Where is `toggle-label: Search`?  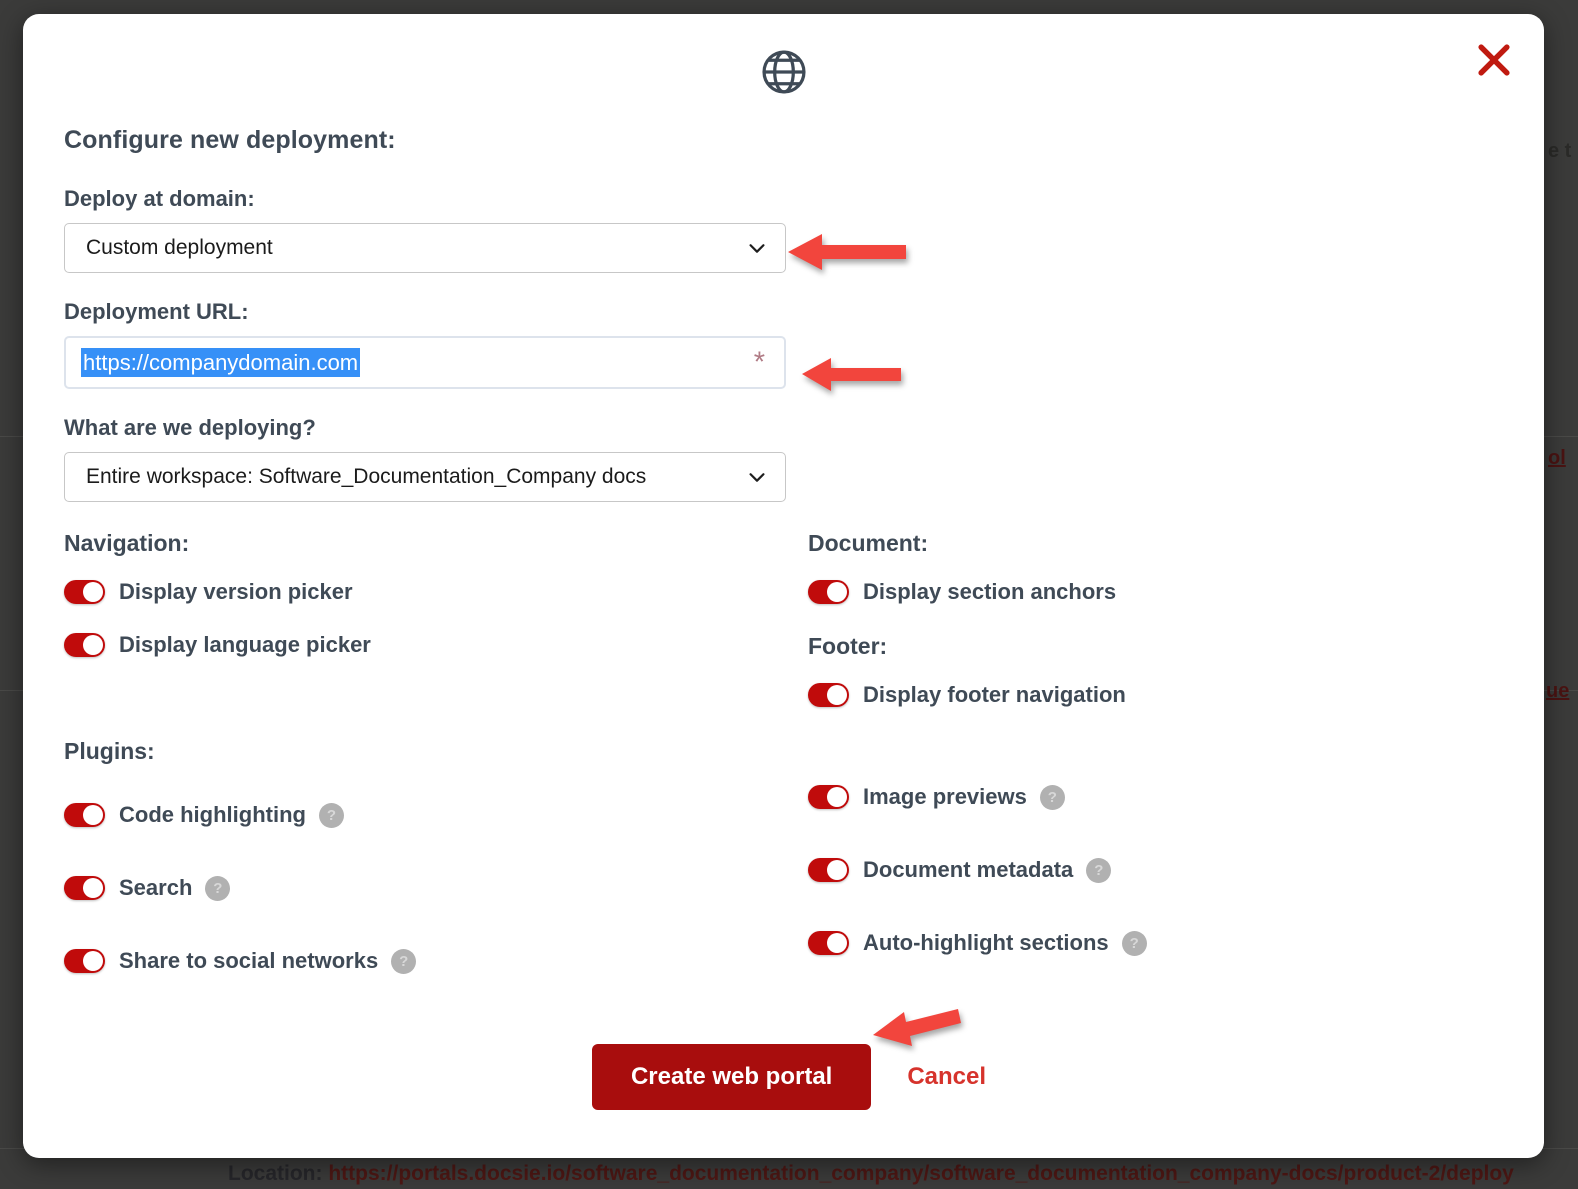
toggle-label: Search is located at coordinates (156, 887).